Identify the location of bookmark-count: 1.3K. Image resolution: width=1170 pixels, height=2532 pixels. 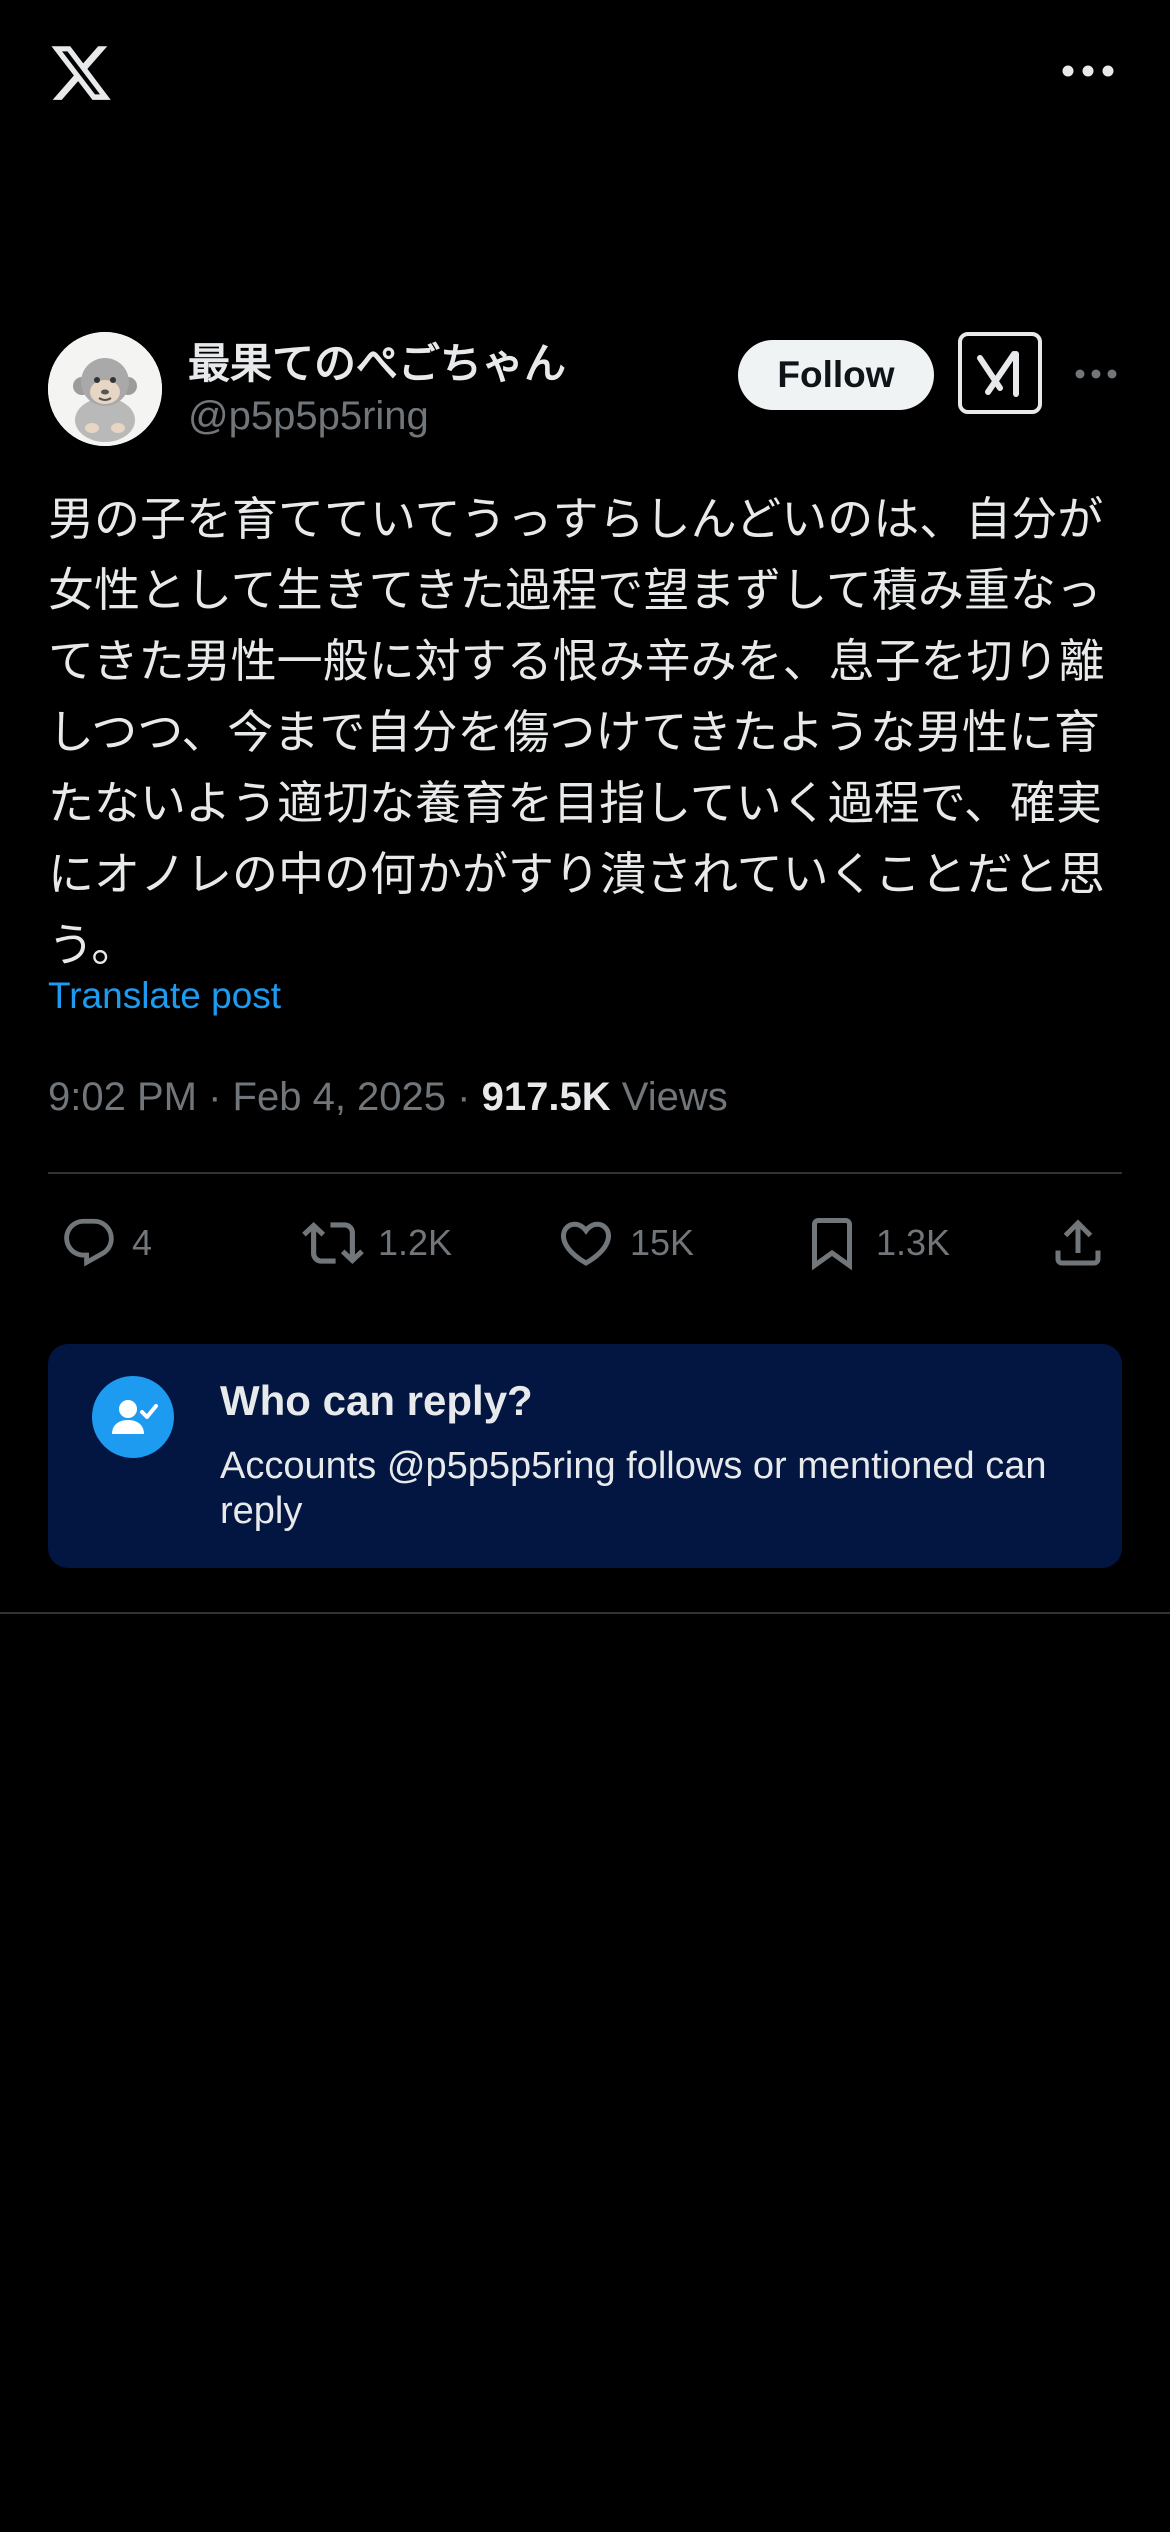
(913, 1242).